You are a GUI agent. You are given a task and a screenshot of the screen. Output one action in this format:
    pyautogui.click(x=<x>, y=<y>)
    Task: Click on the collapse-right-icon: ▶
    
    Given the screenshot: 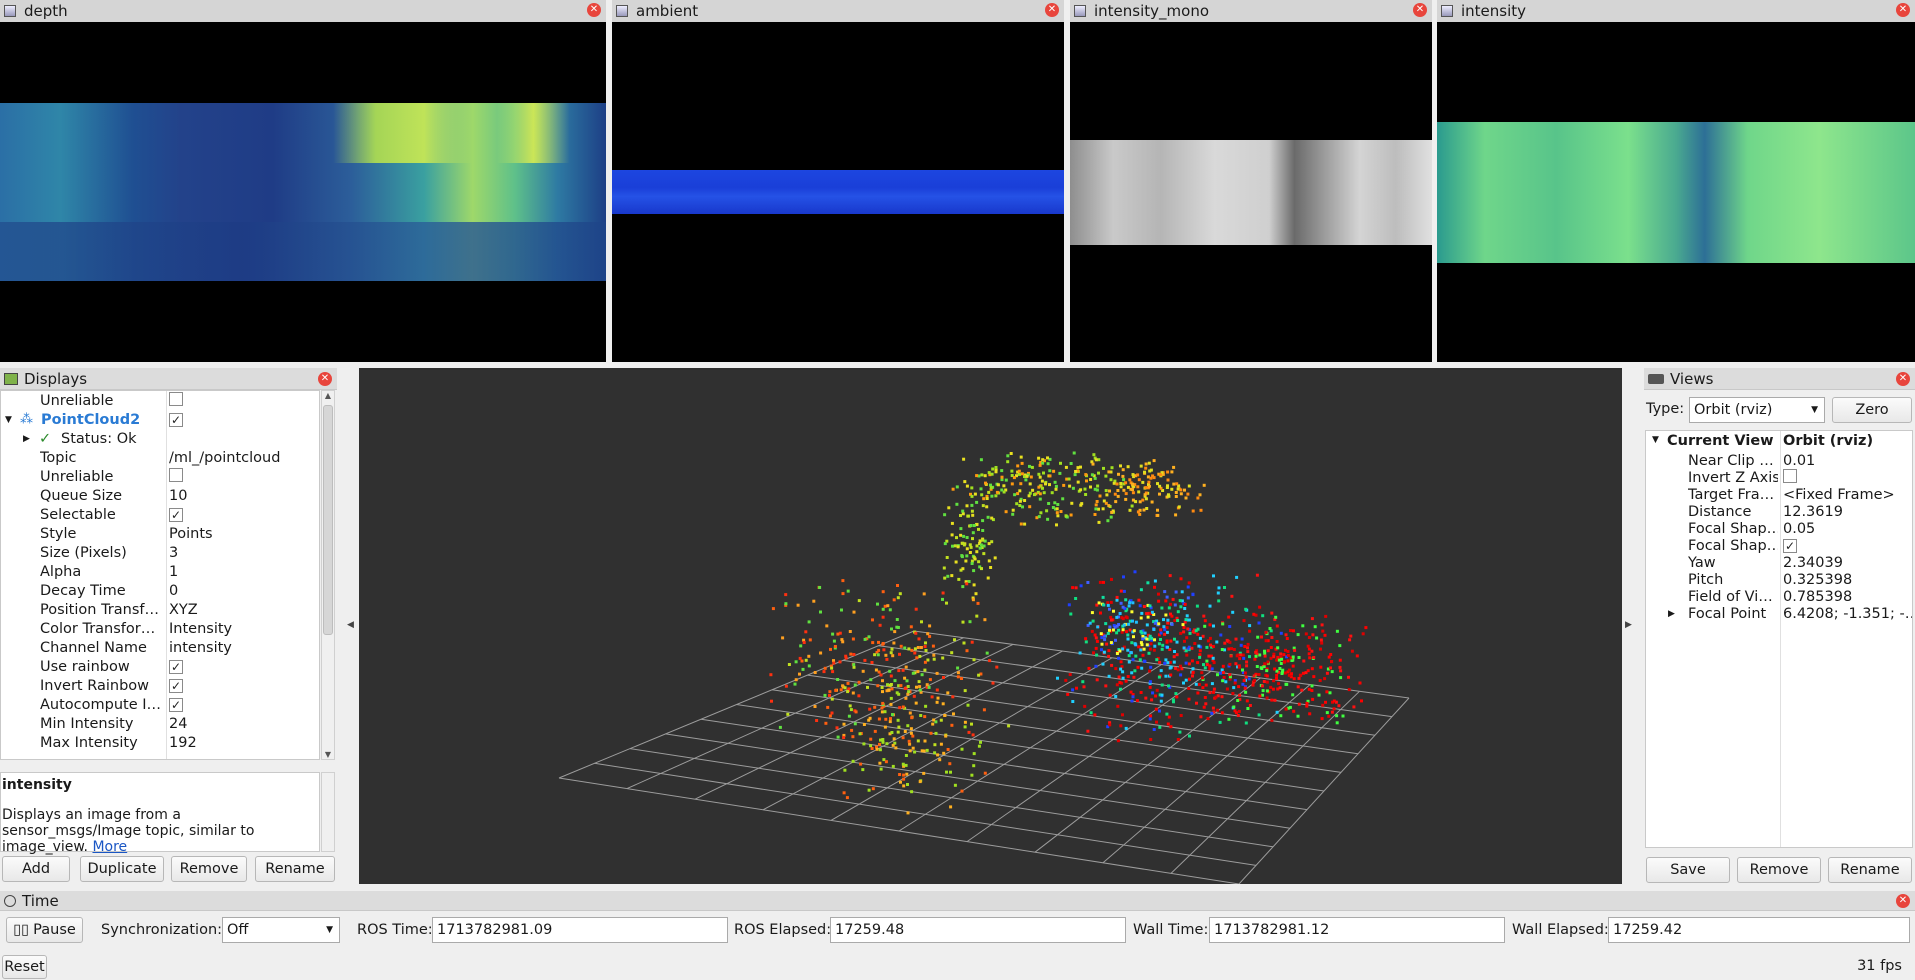 What is the action you would take?
    pyautogui.click(x=1628, y=625)
    